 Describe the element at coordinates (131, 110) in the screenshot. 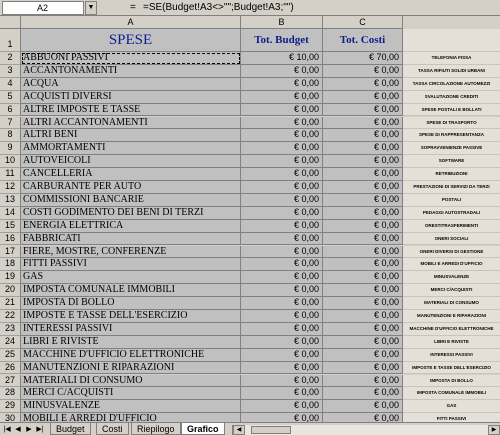

I see `cell-expense-name: ALTRE IMPOSTE E TASSE` at that location.